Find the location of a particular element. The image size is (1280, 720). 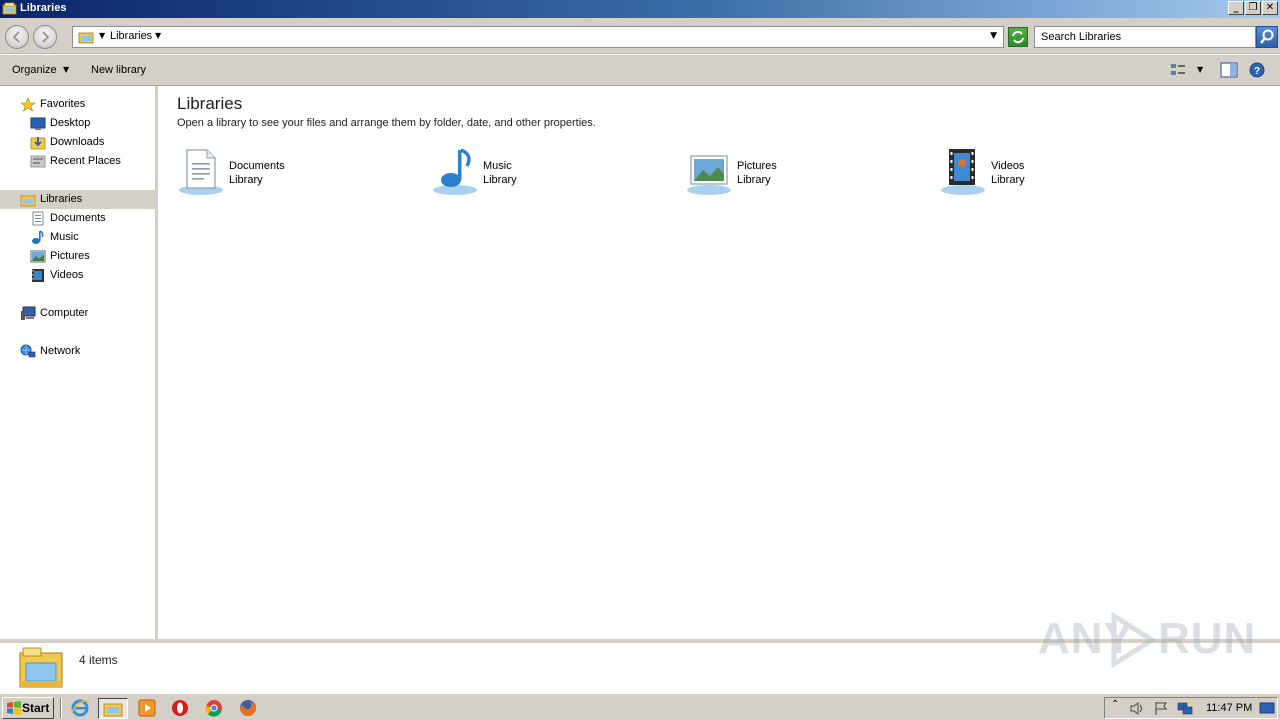

action-center-flag-icon is located at coordinates (1161, 708).